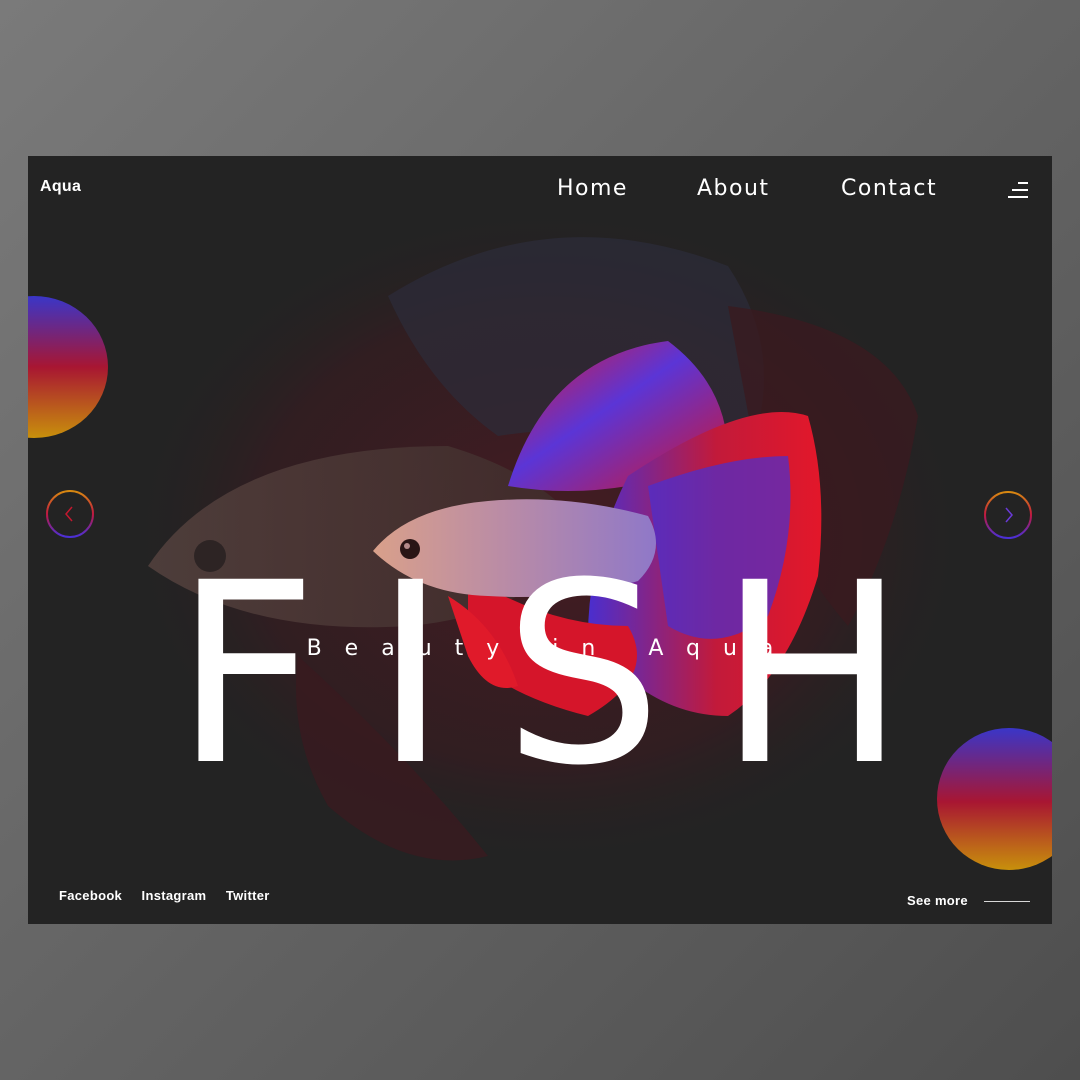 This screenshot has width=1080, height=1080. What do you see at coordinates (733, 188) in the screenshot?
I see `nav-about-link: About` at bounding box center [733, 188].